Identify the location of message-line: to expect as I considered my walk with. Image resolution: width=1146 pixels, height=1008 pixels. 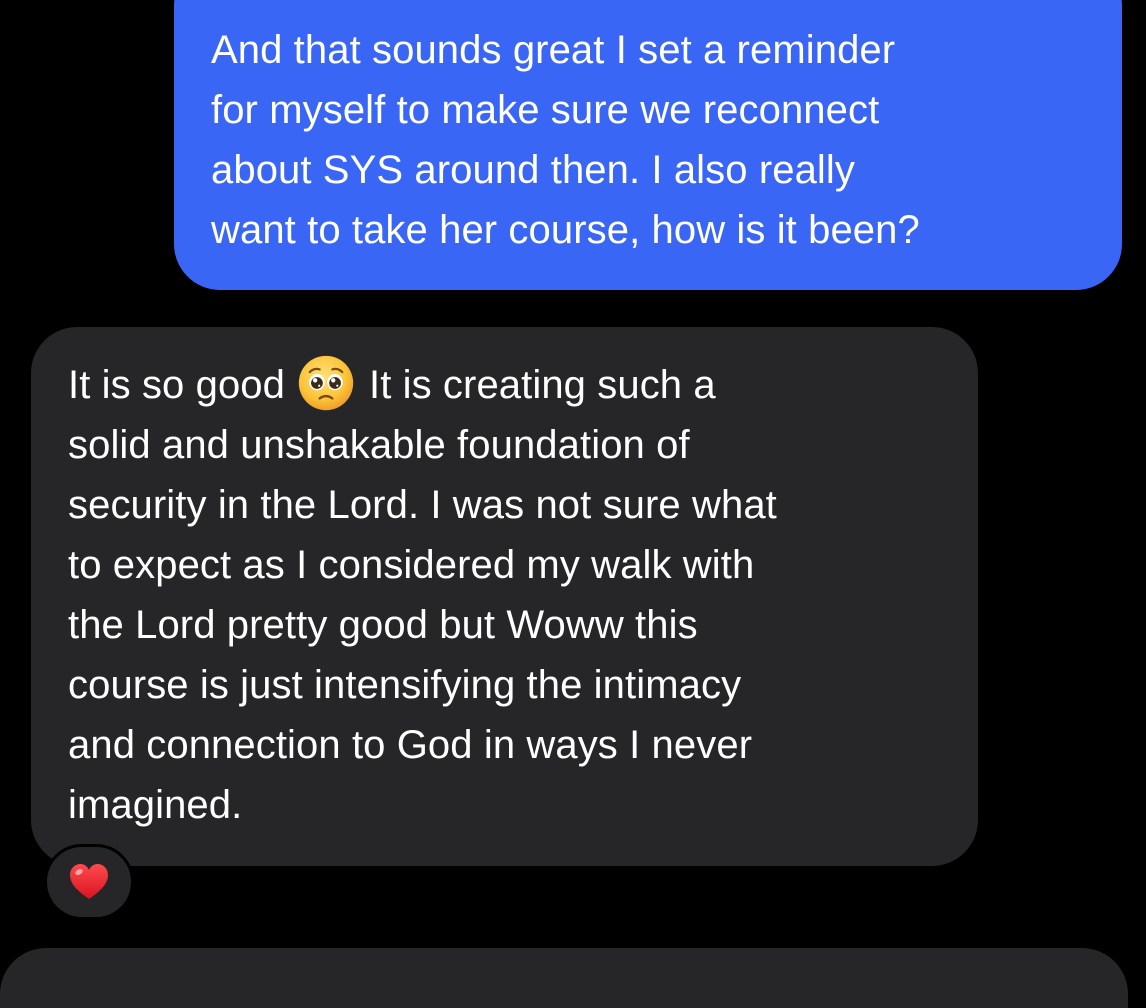
(411, 565).